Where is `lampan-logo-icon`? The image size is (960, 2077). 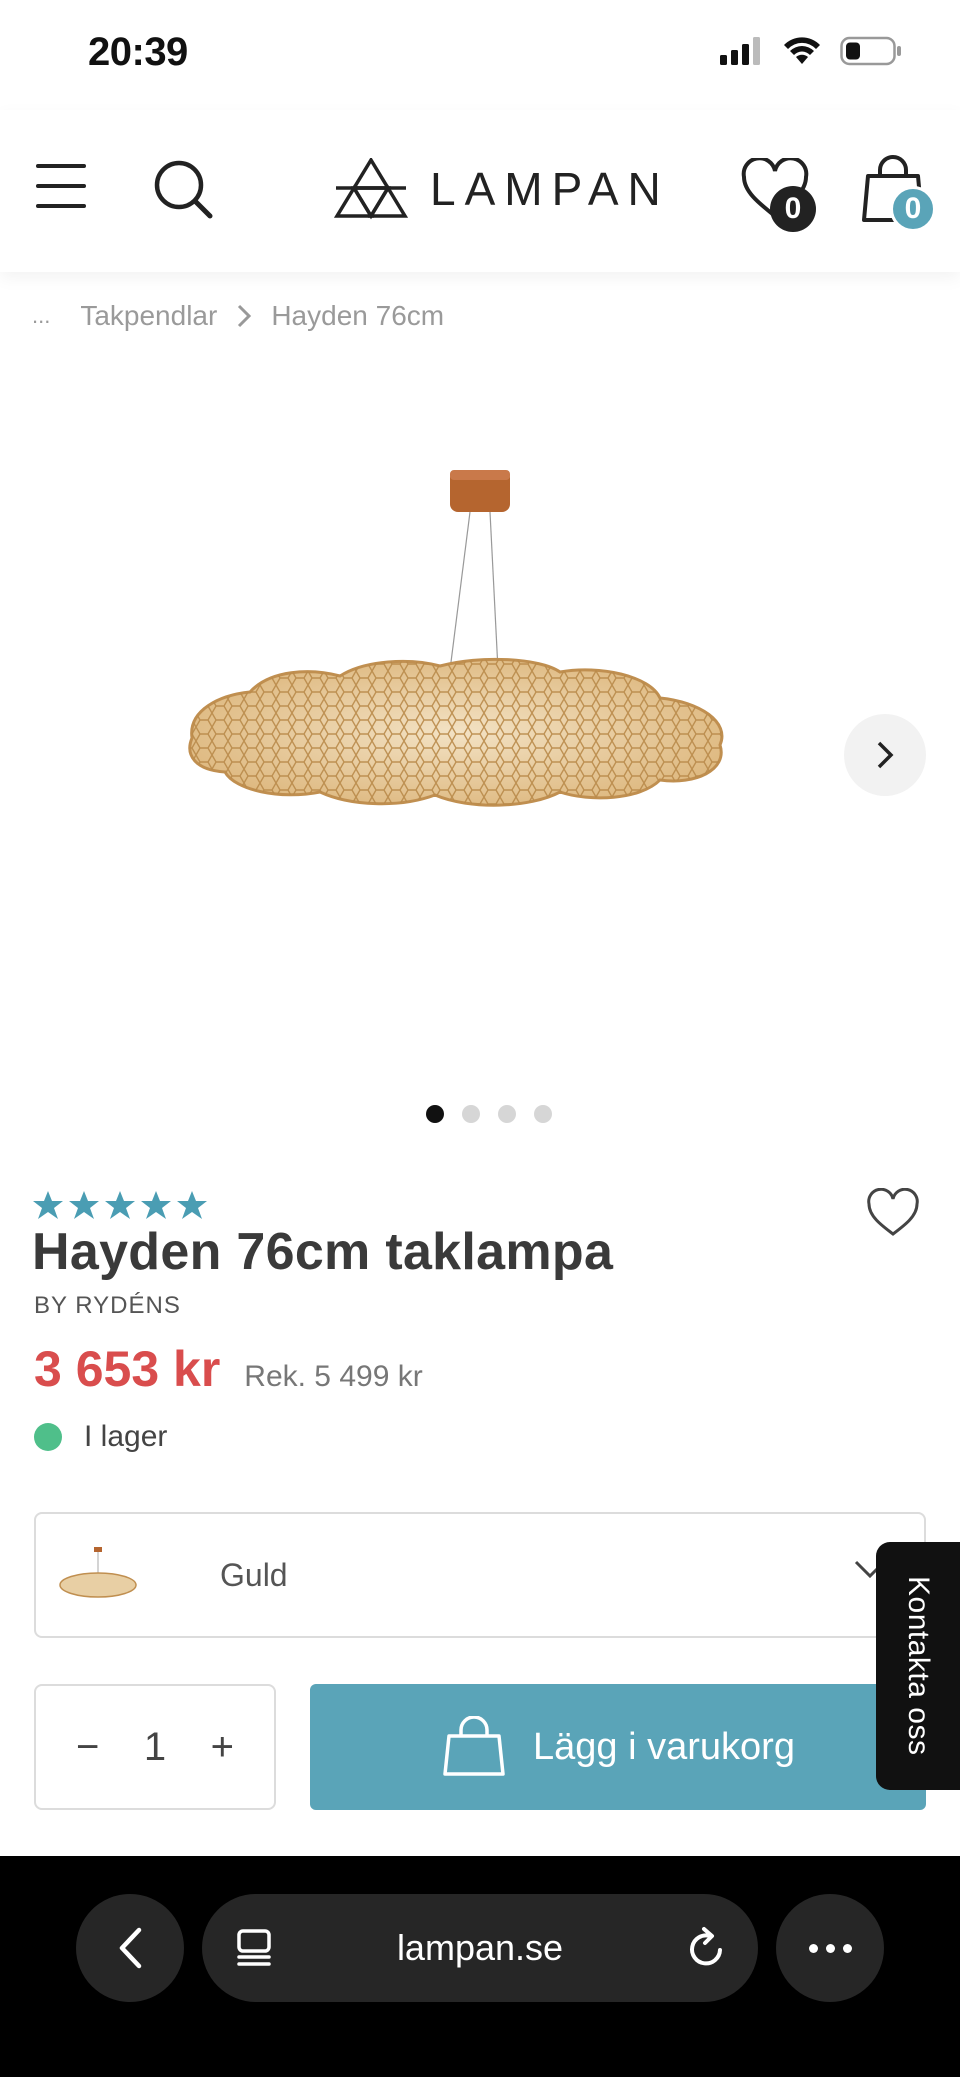
lampan-logo-icon is located at coordinates (371, 189).